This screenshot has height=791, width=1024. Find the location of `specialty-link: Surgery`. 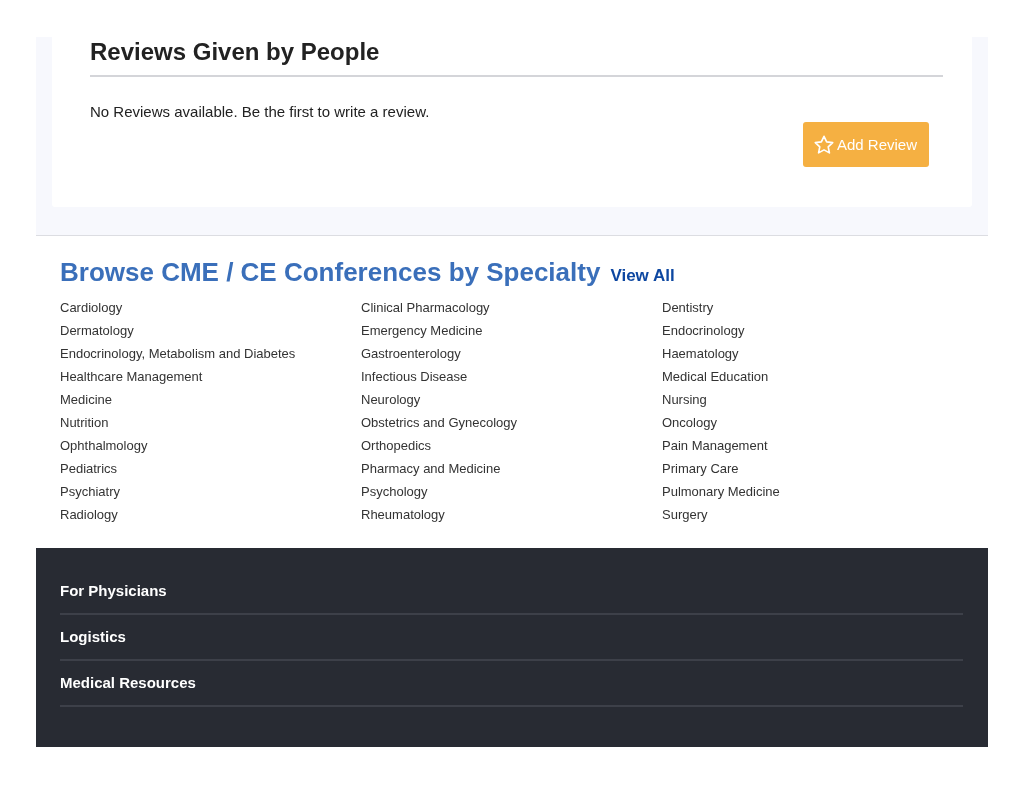

specialty-link: Surgery is located at coordinates (812, 514).